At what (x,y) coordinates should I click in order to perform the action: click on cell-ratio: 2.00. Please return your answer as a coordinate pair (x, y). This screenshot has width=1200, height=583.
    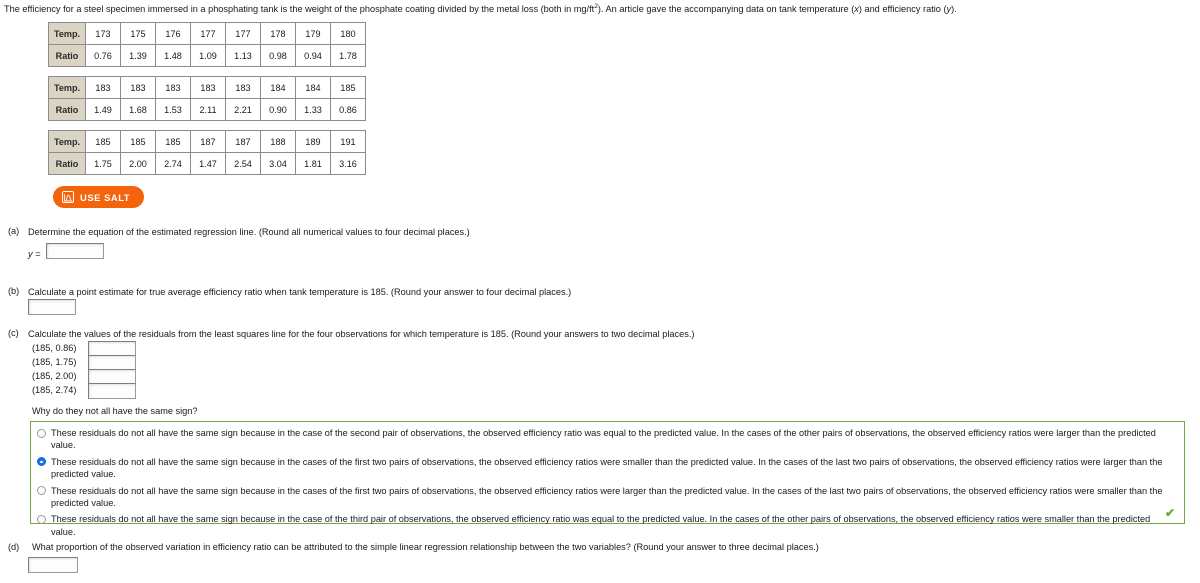
    Looking at the image, I should click on (138, 163).